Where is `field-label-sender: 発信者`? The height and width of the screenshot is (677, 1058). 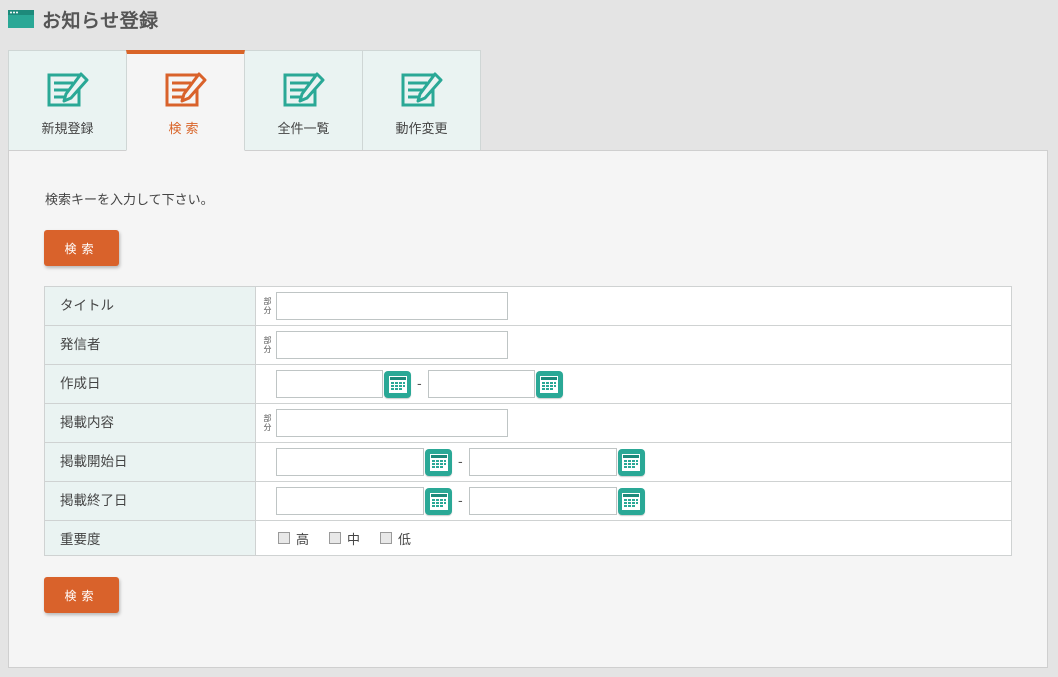 field-label-sender: 発信者 is located at coordinates (150, 345).